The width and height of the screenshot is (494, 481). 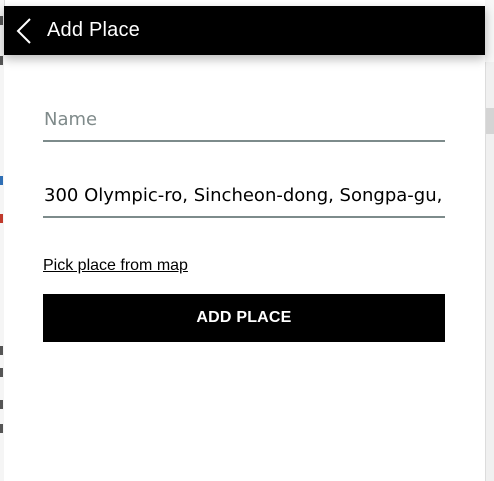 I want to click on background-scrollbar-thumb, so click(x=490, y=121).